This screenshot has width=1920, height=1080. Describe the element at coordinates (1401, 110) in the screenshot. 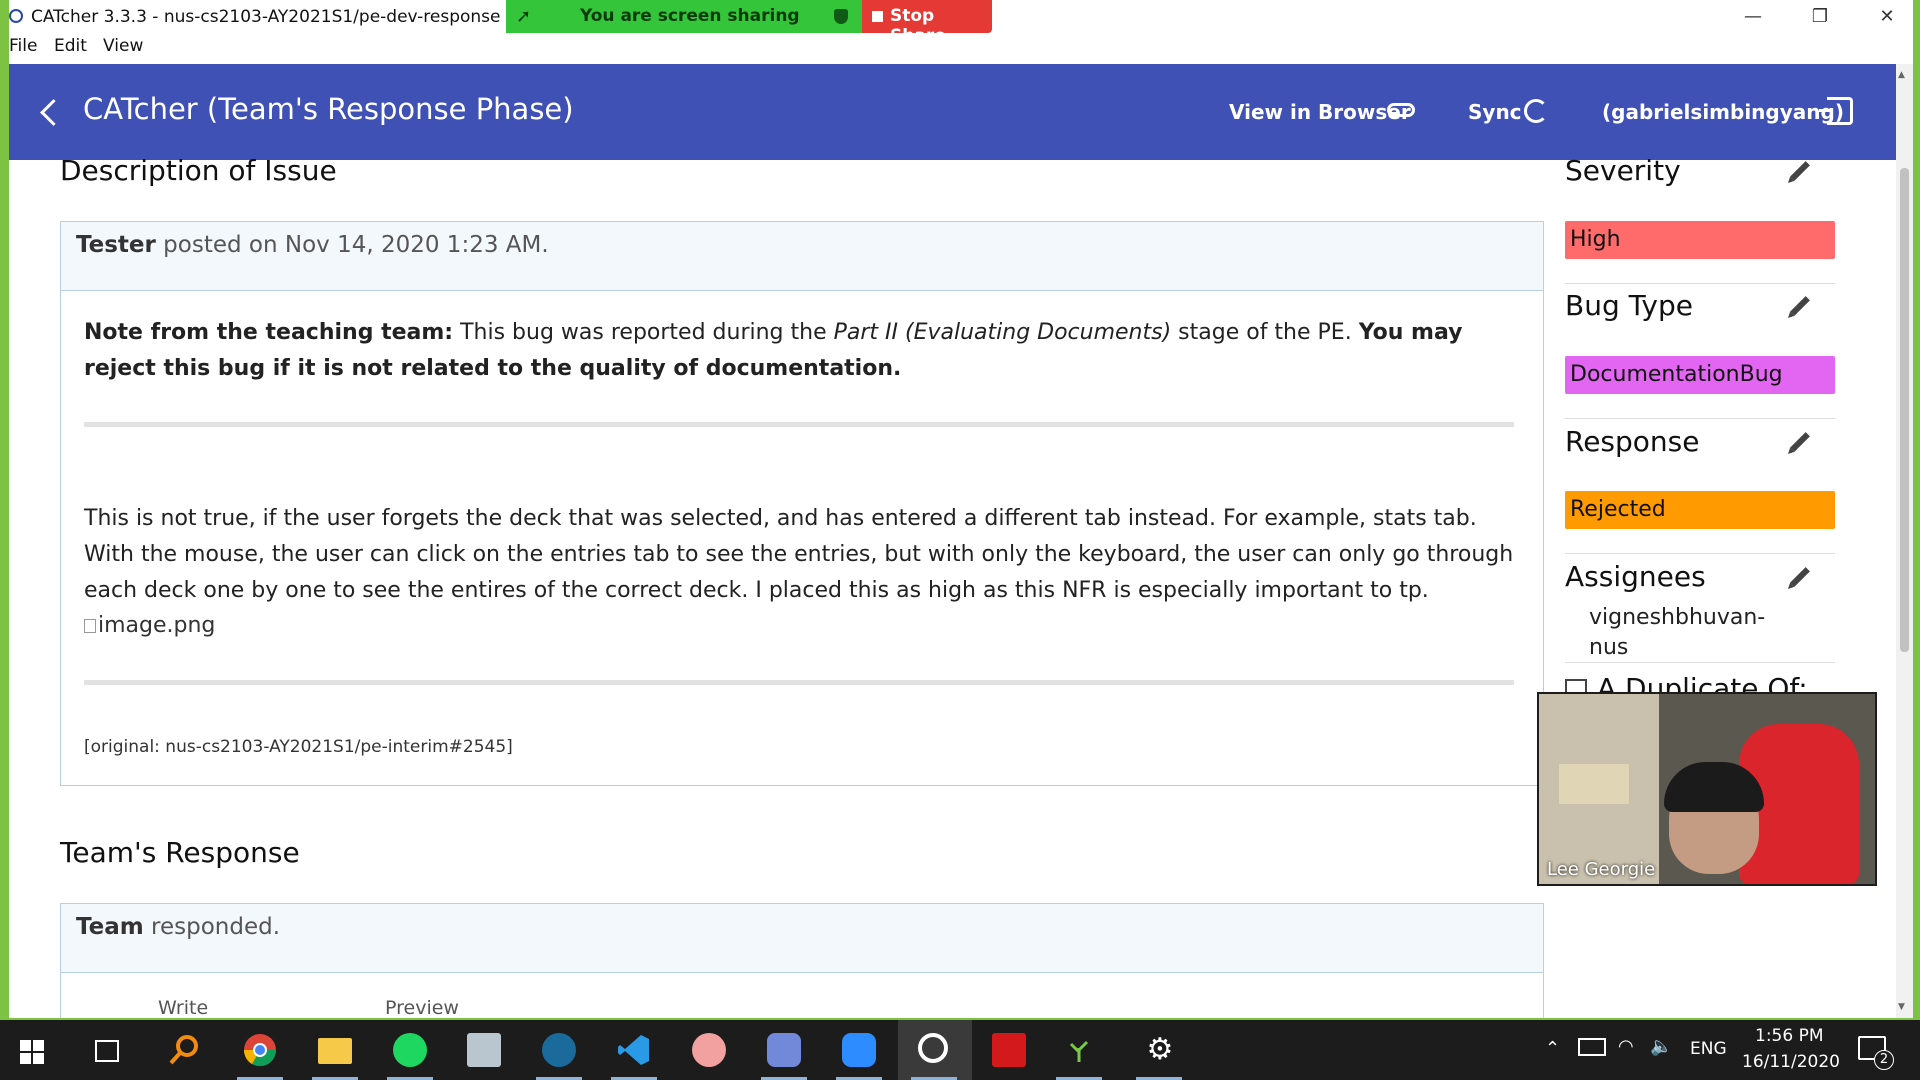

I see `link-icon` at that location.